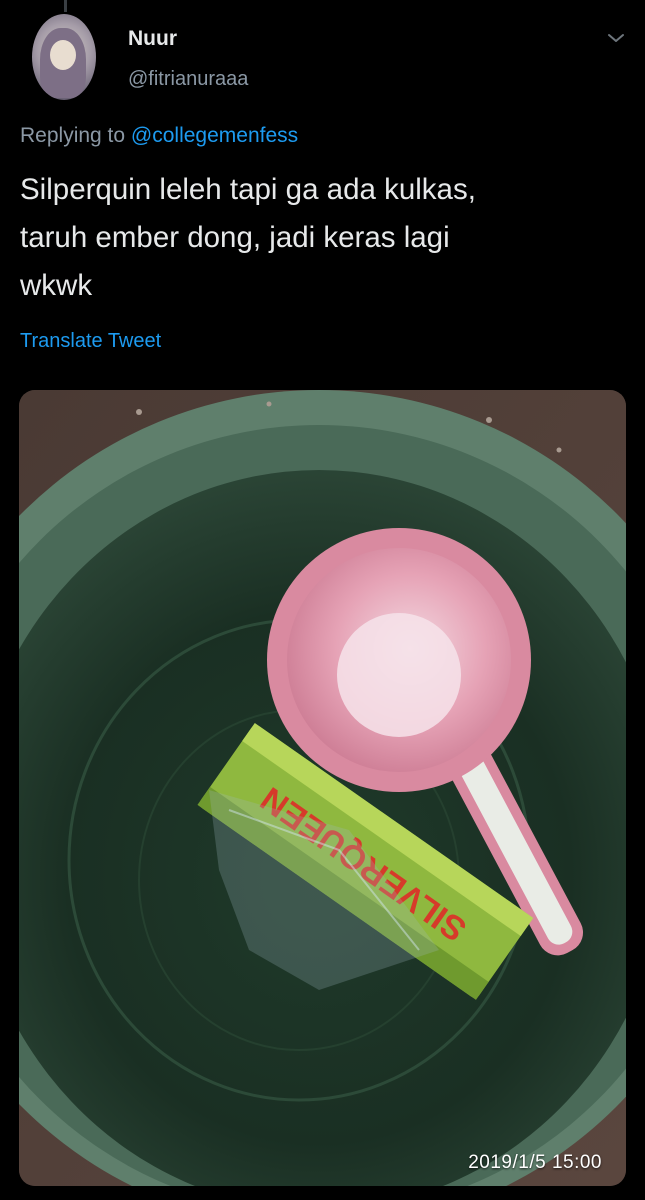  Describe the element at coordinates (56, 285) in the screenshot. I see `tweet-text-line: wkwk` at that location.